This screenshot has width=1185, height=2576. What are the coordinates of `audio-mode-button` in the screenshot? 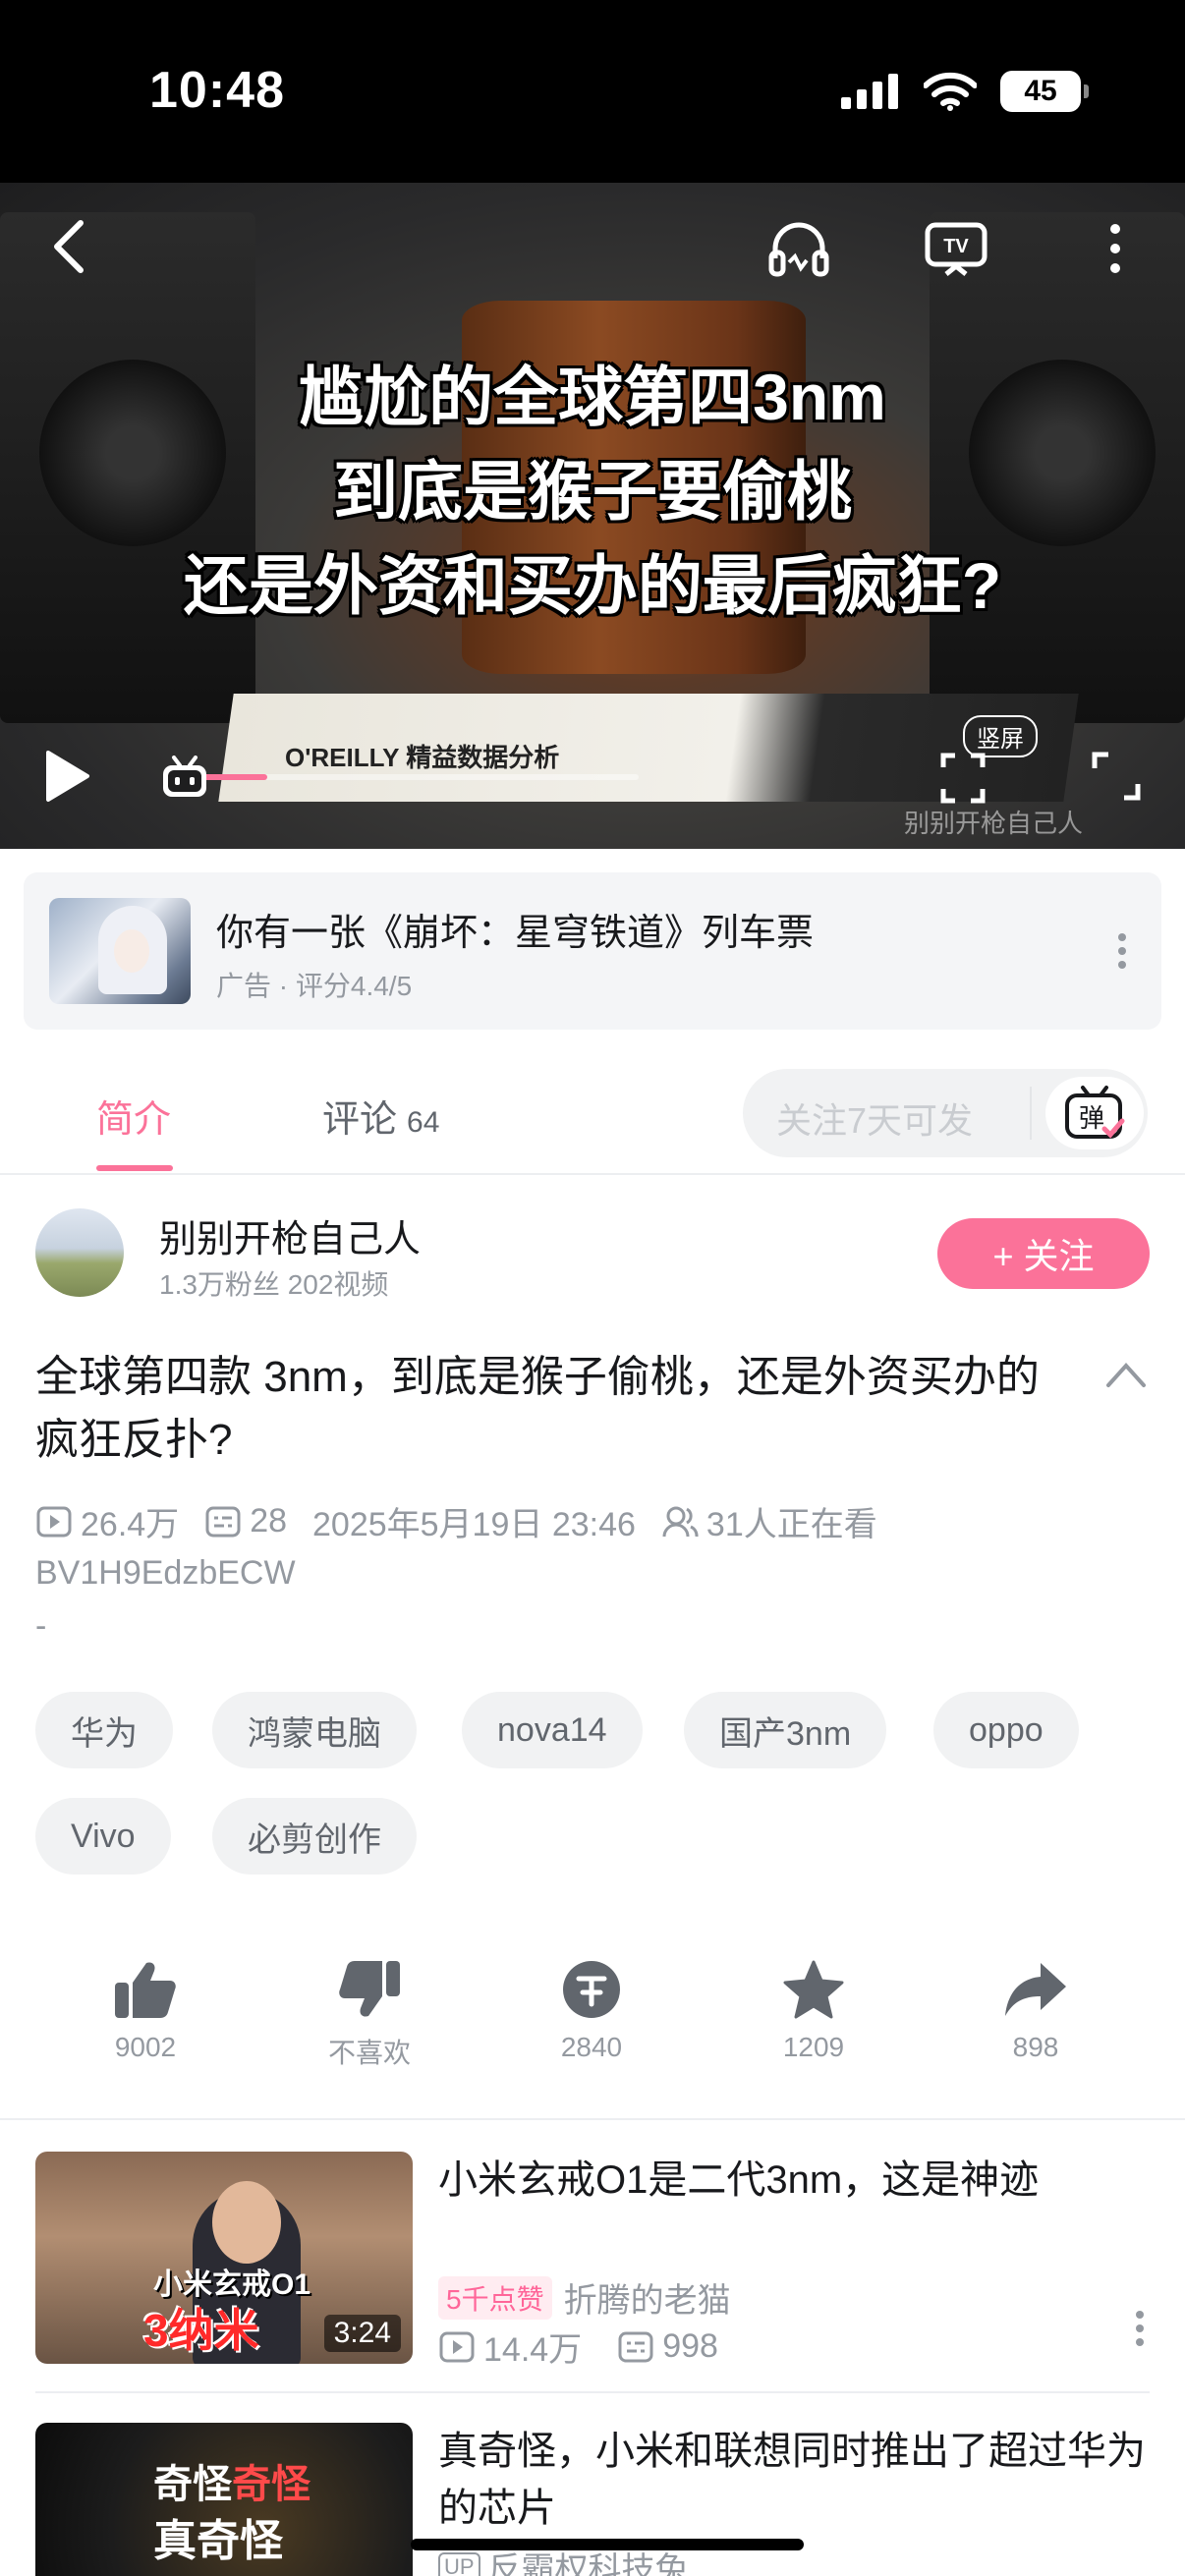 It's located at (799, 248).